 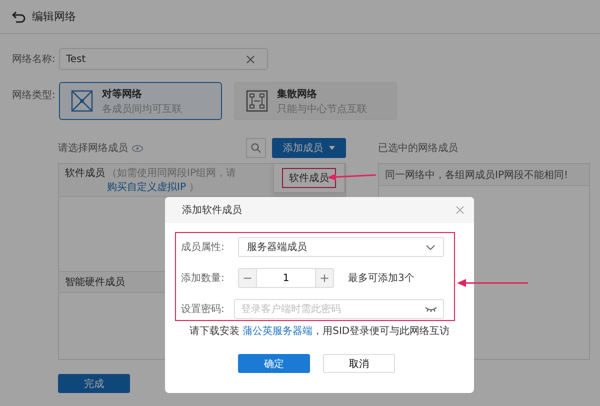 What do you see at coordinates (122, 94) in the screenshot?
I see `card-title: 对等网络` at bounding box center [122, 94].